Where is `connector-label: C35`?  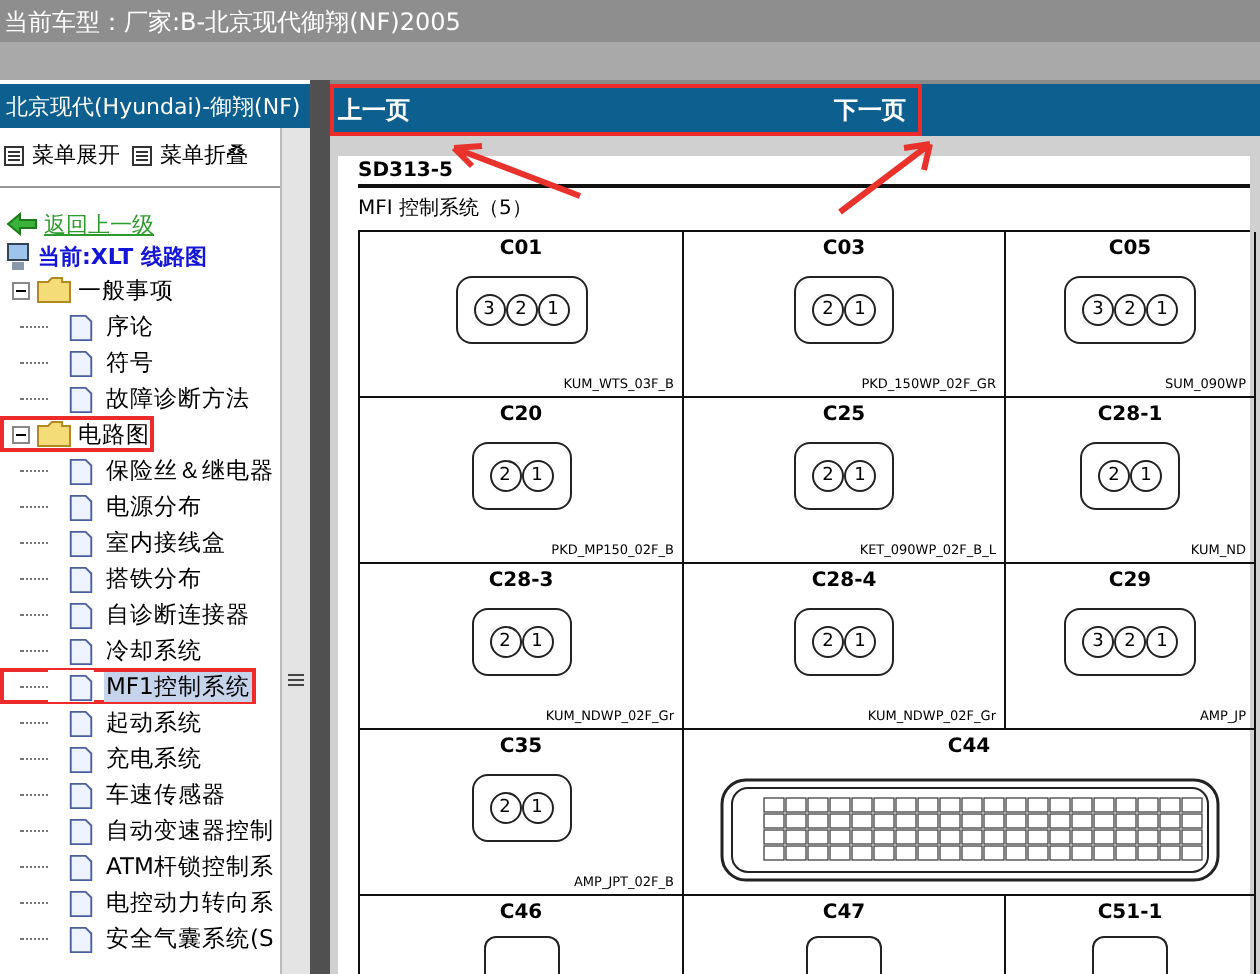 connector-label: C35 is located at coordinates (521, 747).